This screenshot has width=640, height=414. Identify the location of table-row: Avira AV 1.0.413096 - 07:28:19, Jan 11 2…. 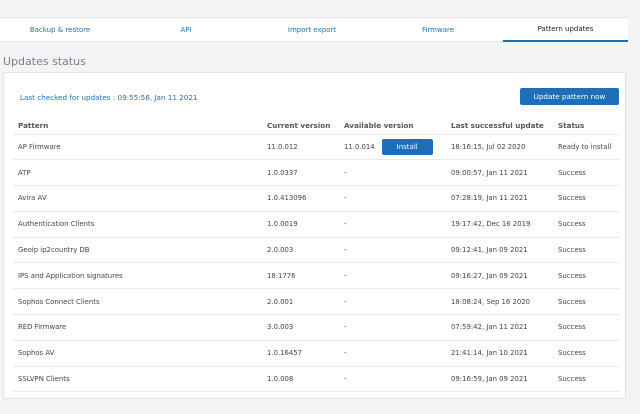
(316, 198).